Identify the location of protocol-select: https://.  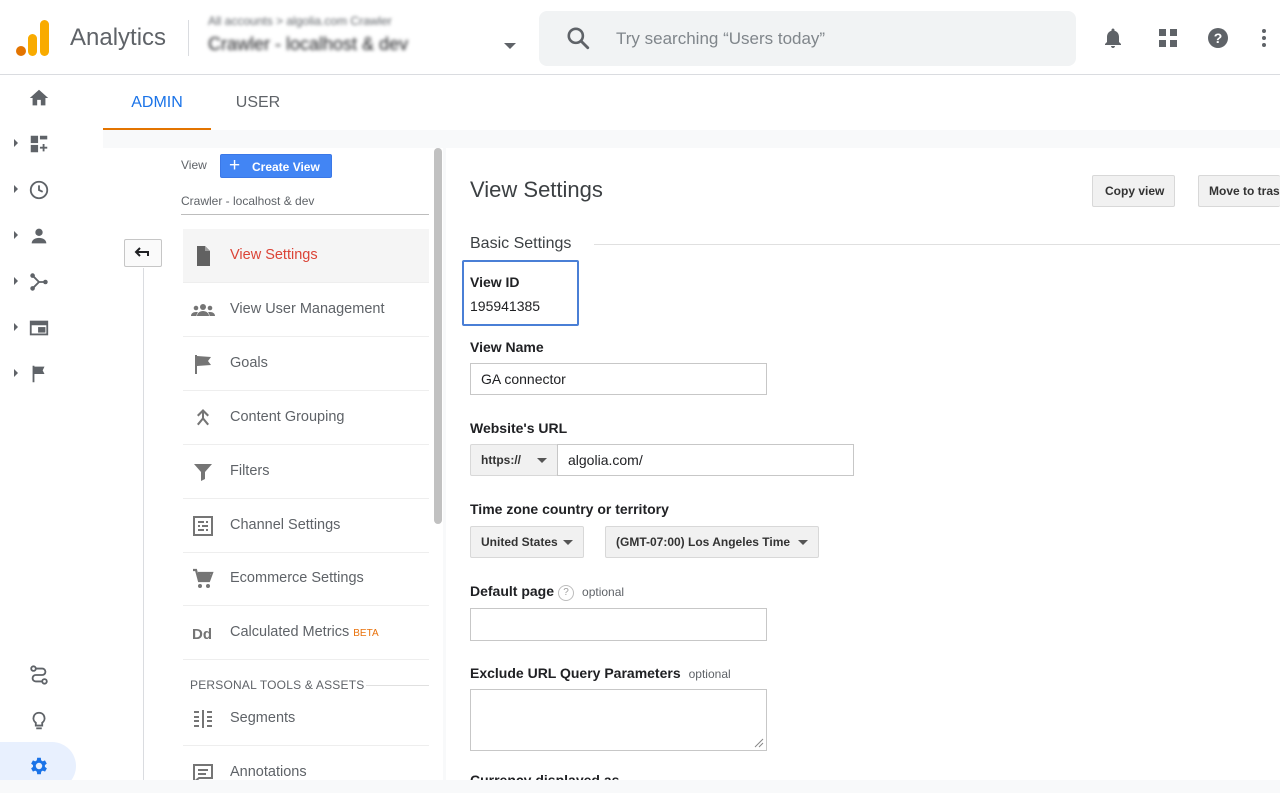
(514, 460).